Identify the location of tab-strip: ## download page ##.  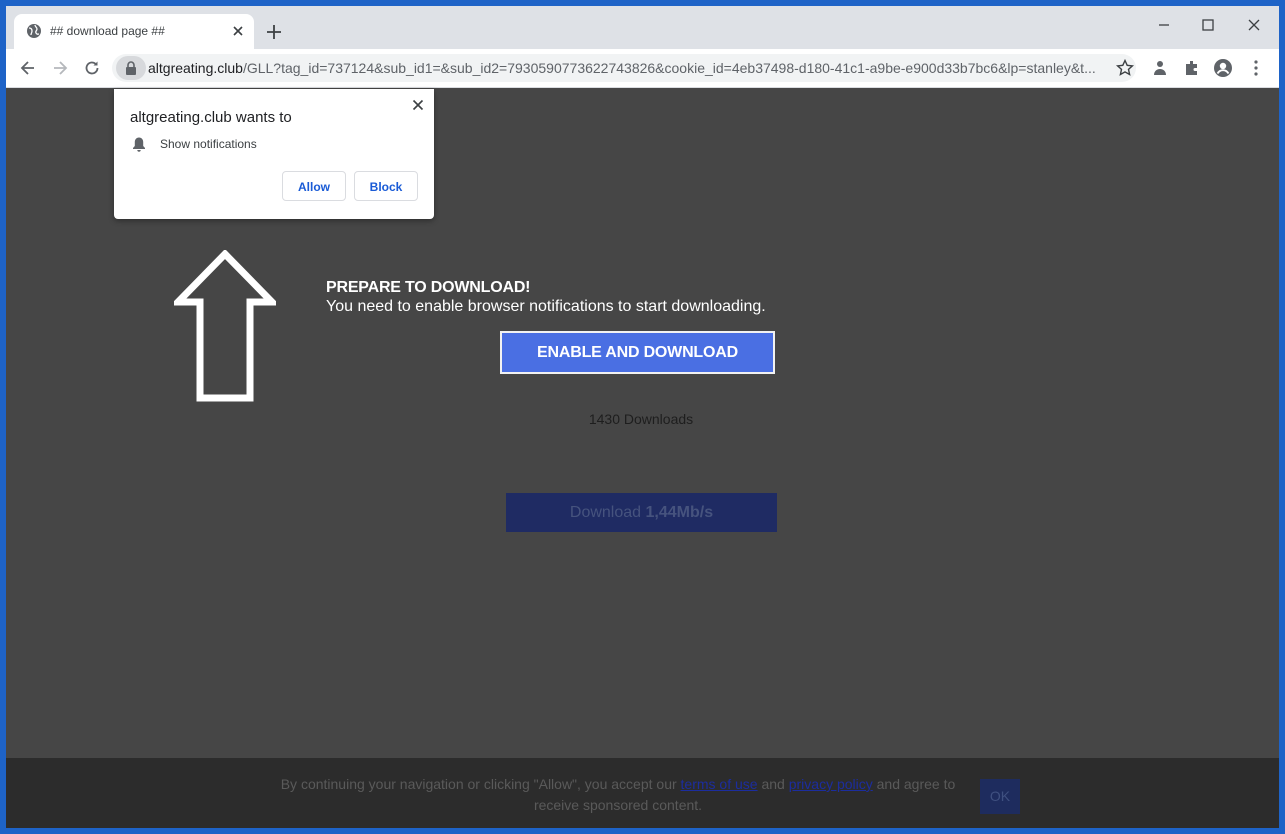
(642, 27).